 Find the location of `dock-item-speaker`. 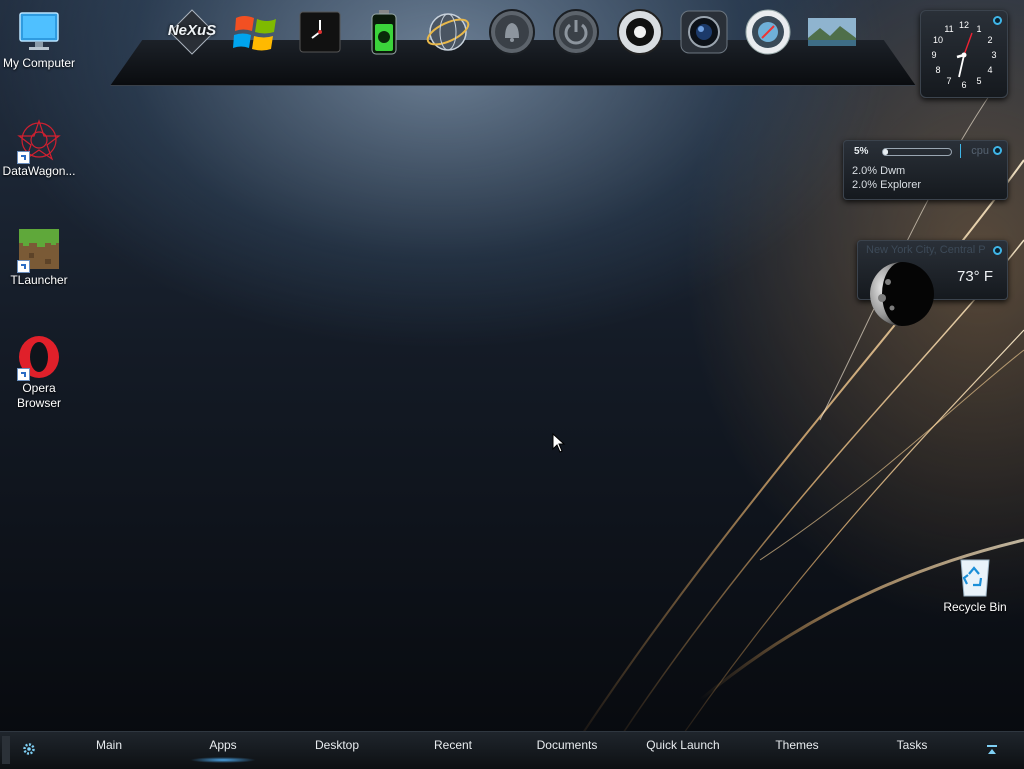

dock-item-speaker is located at coordinates (640, 32).